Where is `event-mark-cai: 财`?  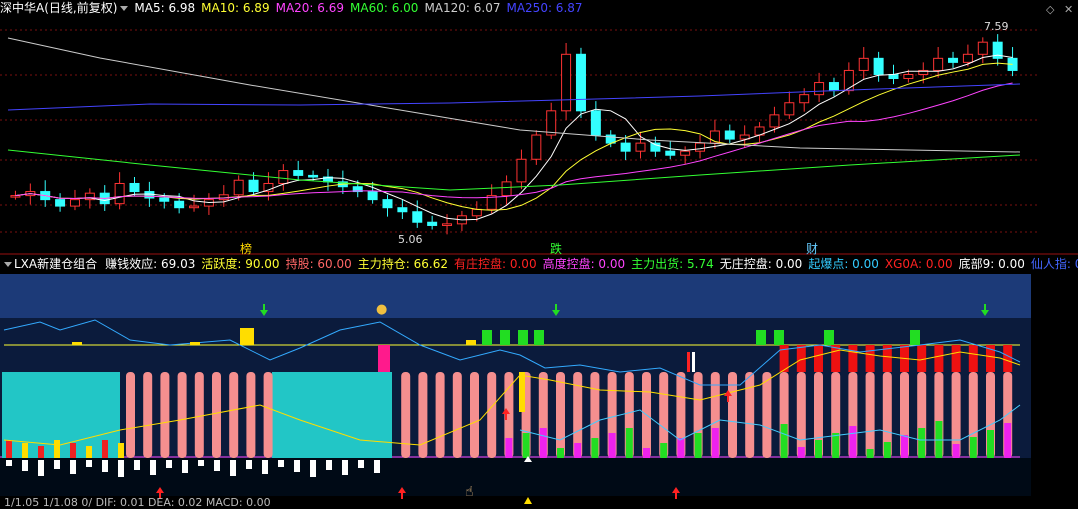
event-mark-cai: 财 is located at coordinates (812, 248).